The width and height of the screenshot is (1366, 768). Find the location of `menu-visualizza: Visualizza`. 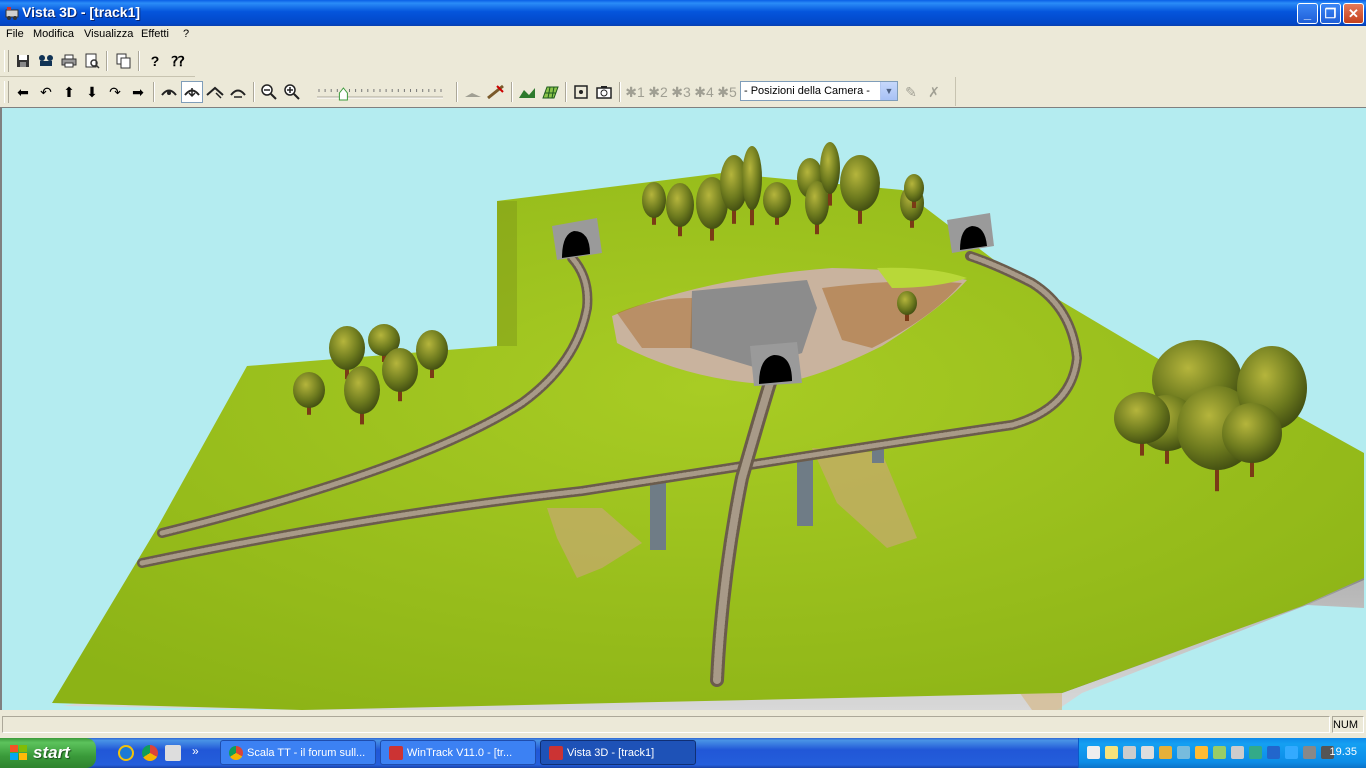

menu-visualizza: Visualizza is located at coordinates (108, 34).